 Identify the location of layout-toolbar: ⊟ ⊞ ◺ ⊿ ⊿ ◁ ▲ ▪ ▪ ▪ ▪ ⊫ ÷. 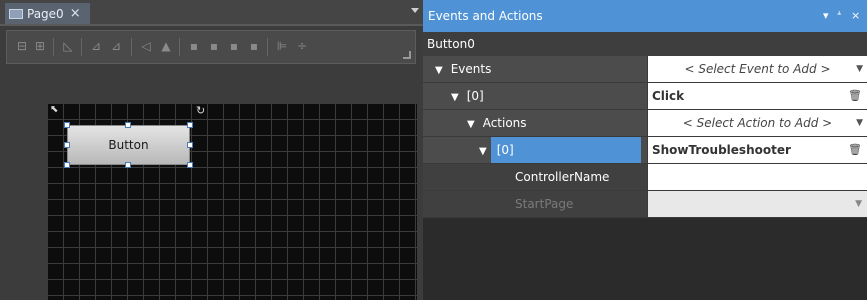
(211, 47).